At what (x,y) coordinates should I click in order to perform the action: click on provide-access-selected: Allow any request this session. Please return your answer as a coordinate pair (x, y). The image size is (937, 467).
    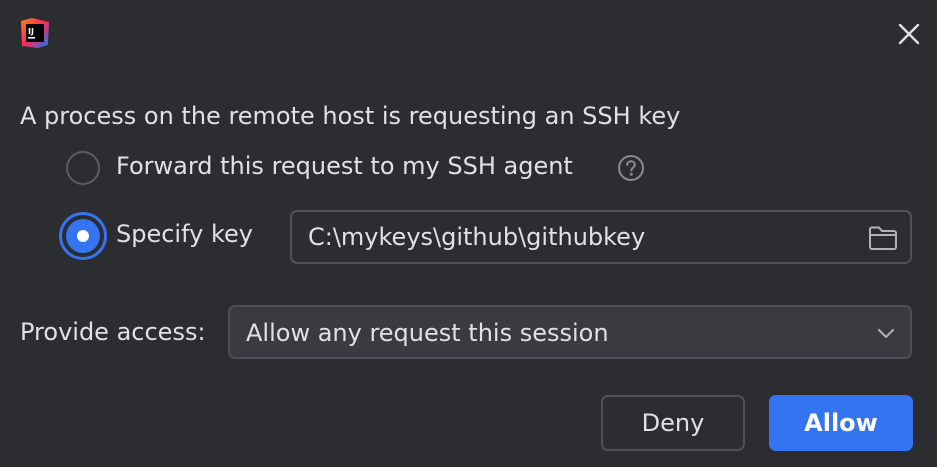
    Looking at the image, I should click on (427, 333).